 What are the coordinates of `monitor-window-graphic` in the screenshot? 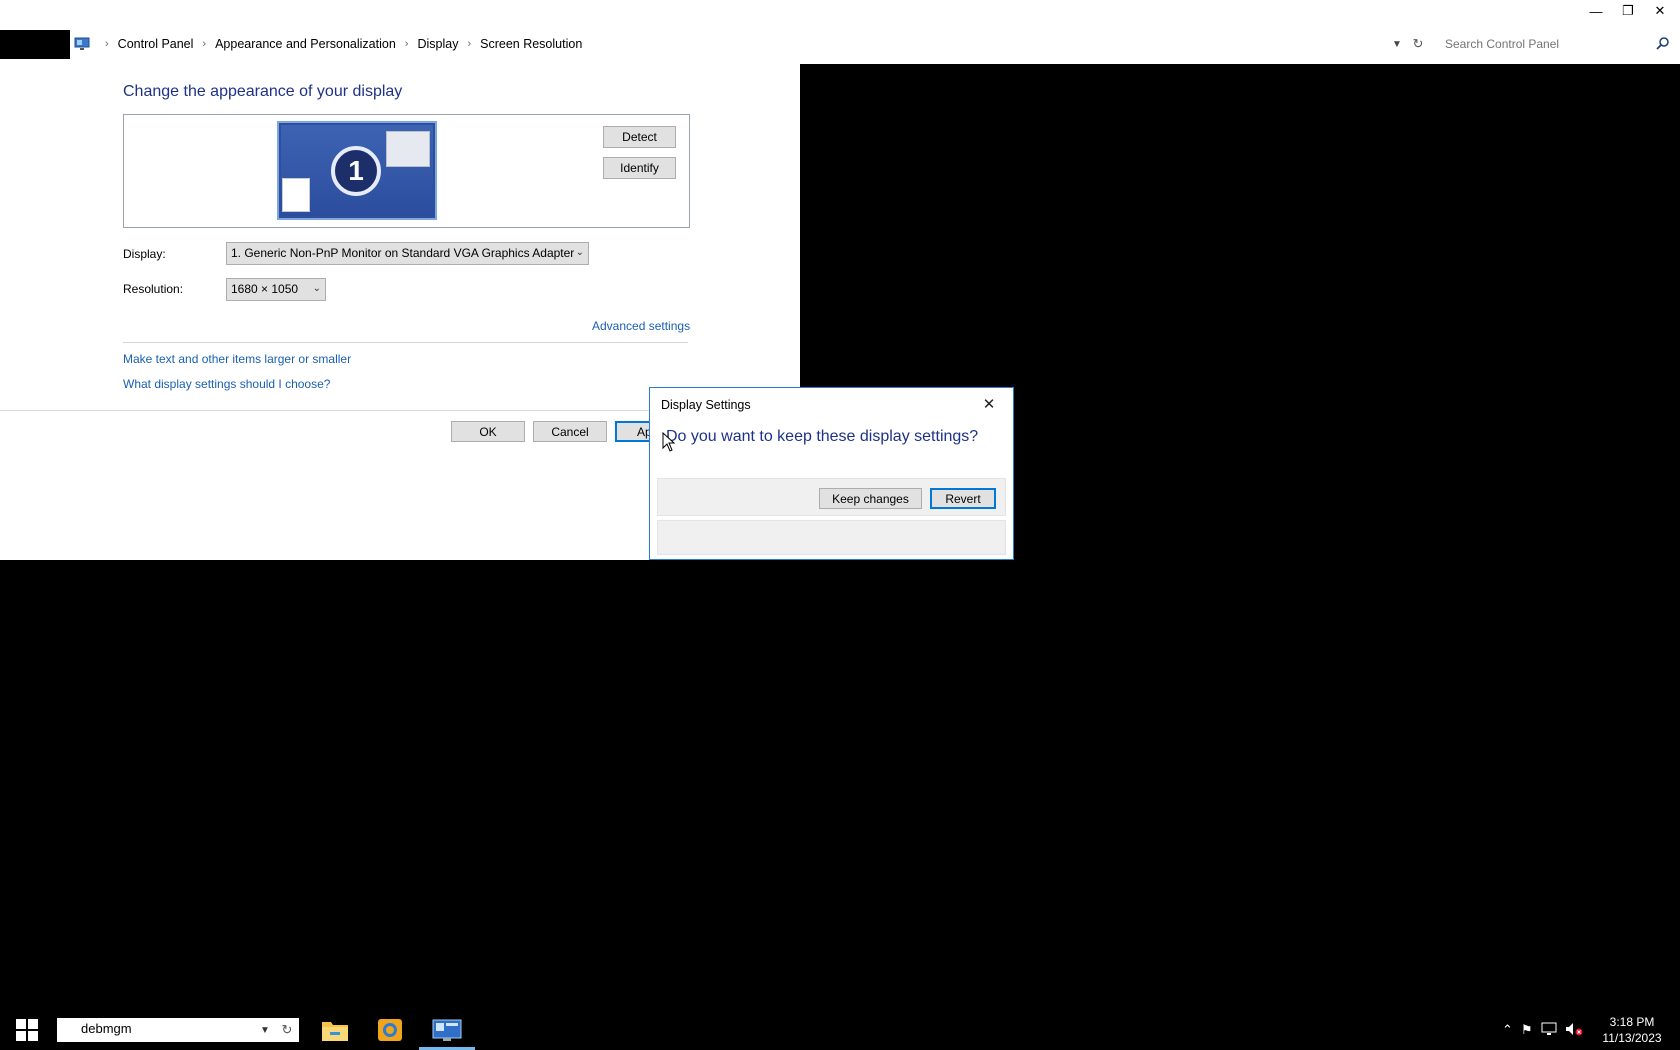 It's located at (408, 149).